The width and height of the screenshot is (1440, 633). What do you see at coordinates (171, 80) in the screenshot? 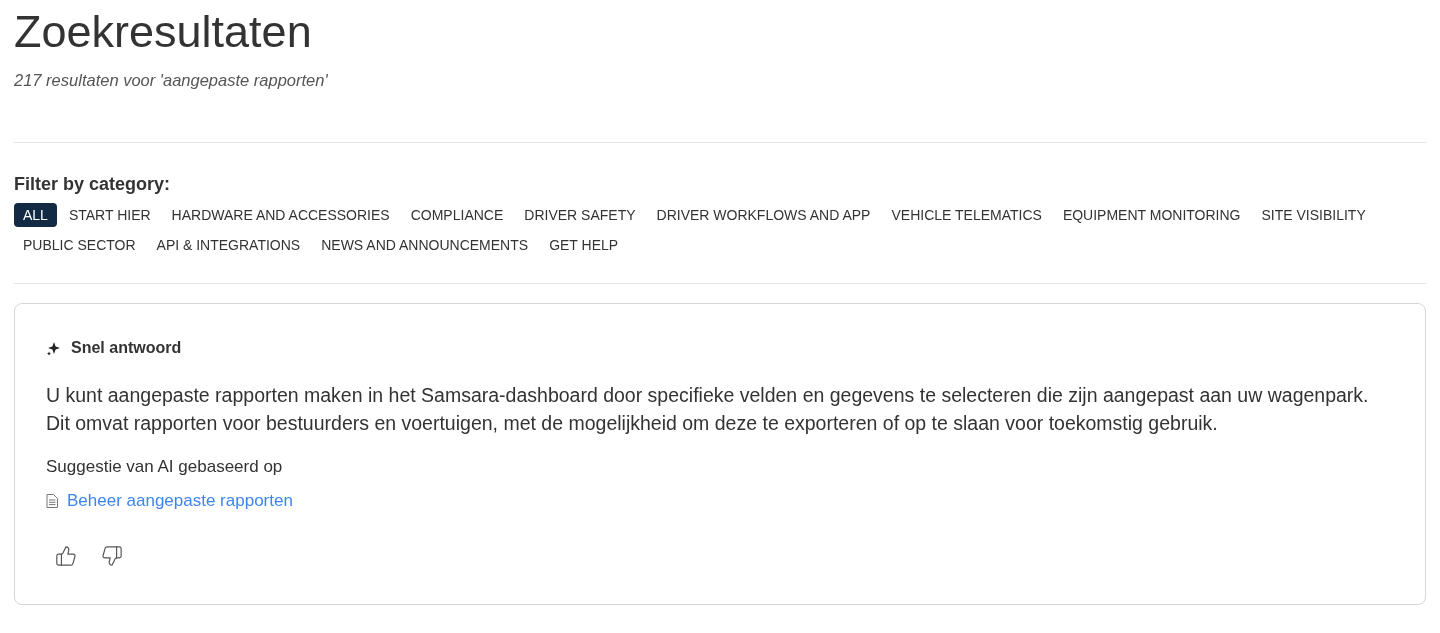
I see `results-count: 217 resultaten voor 'aangepaste rapporten'` at bounding box center [171, 80].